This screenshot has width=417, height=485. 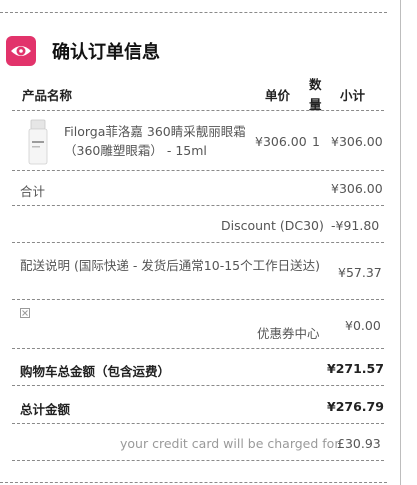 What do you see at coordinates (355, 225) in the screenshot?
I see `discount-value: -¥91.80` at bounding box center [355, 225].